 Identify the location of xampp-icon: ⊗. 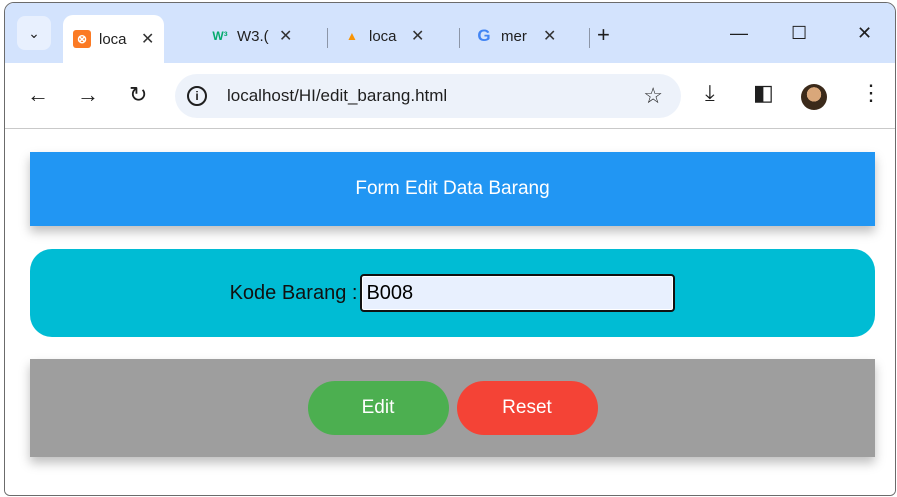
(82, 39).